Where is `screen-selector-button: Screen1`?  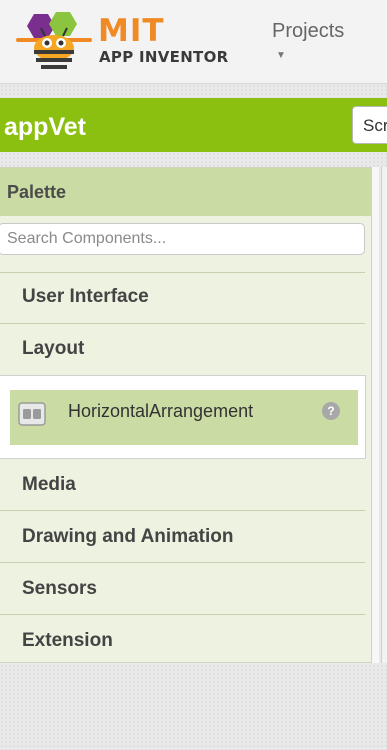
screen-selector-button: Screen1 is located at coordinates (369, 125).